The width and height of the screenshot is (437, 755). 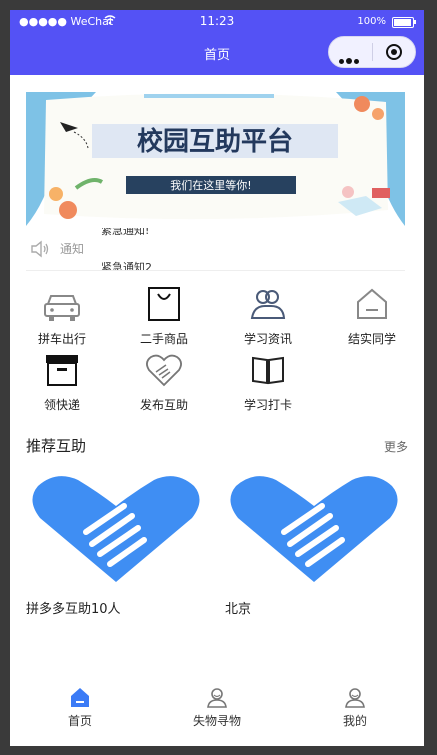 What do you see at coordinates (267, 405) in the screenshot?
I see `grid-item-label: 学习打卡` at bounding box center [267, 405].